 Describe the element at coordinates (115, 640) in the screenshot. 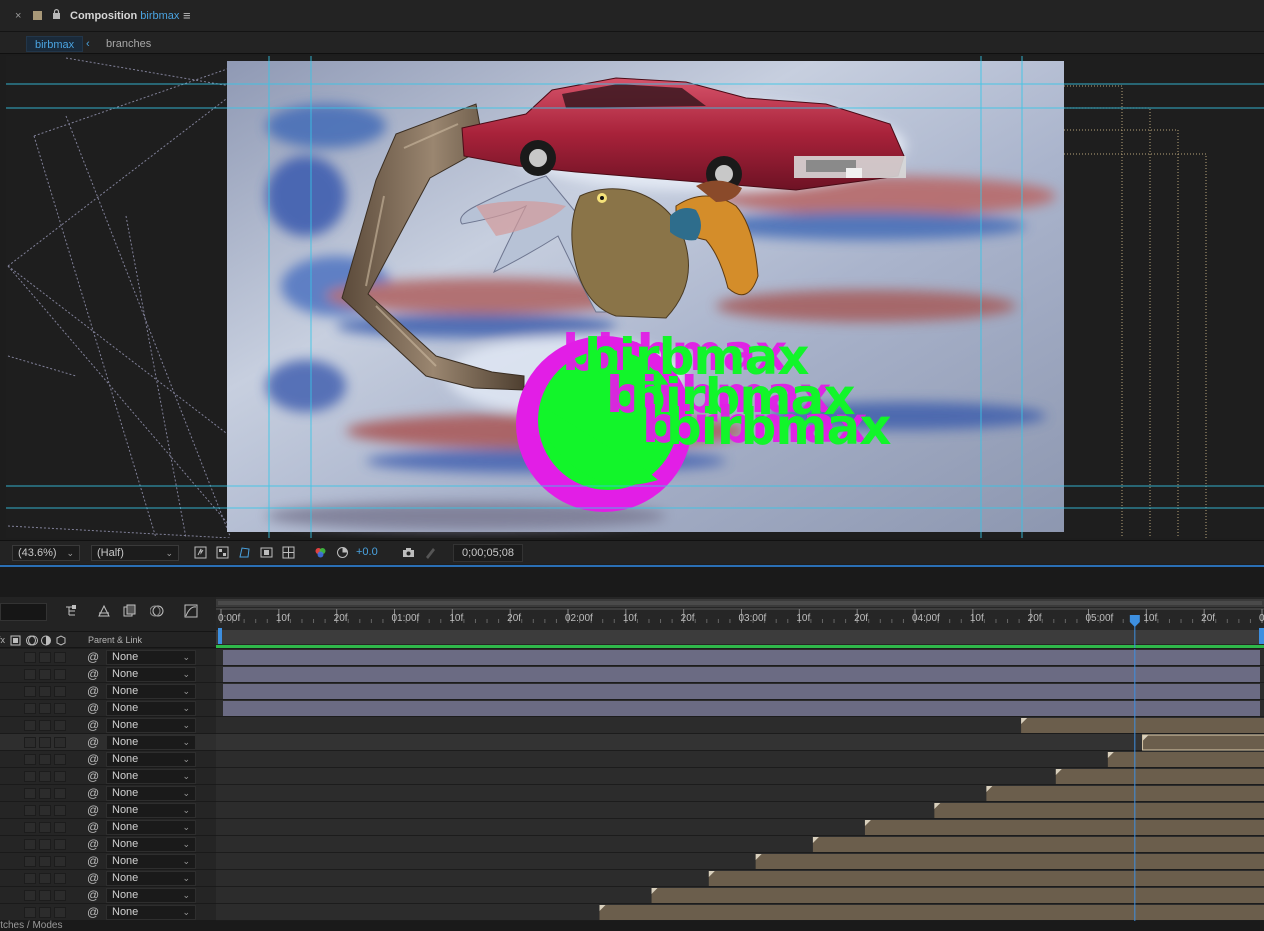

I see `parent-link-column-header: Parent & Link` at that location.